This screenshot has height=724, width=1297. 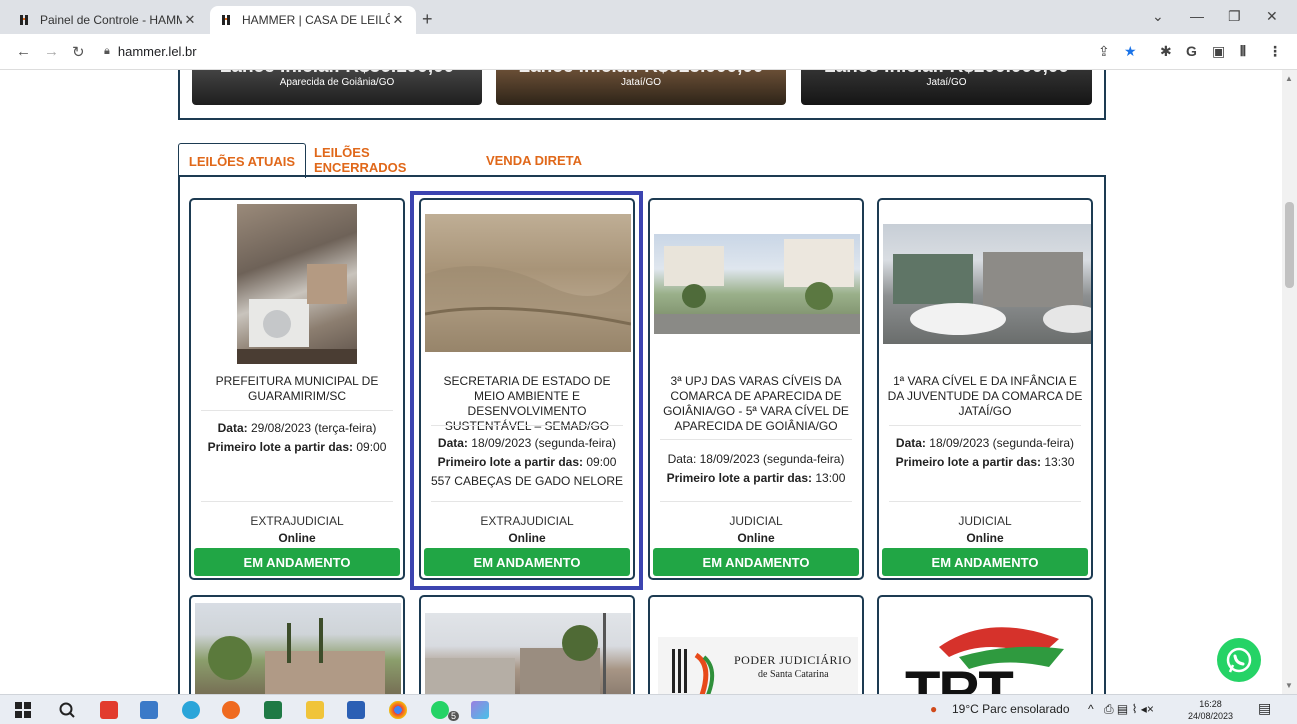 I want to click on bookmark-star-icon: ★, so click(x=1130, y=51).